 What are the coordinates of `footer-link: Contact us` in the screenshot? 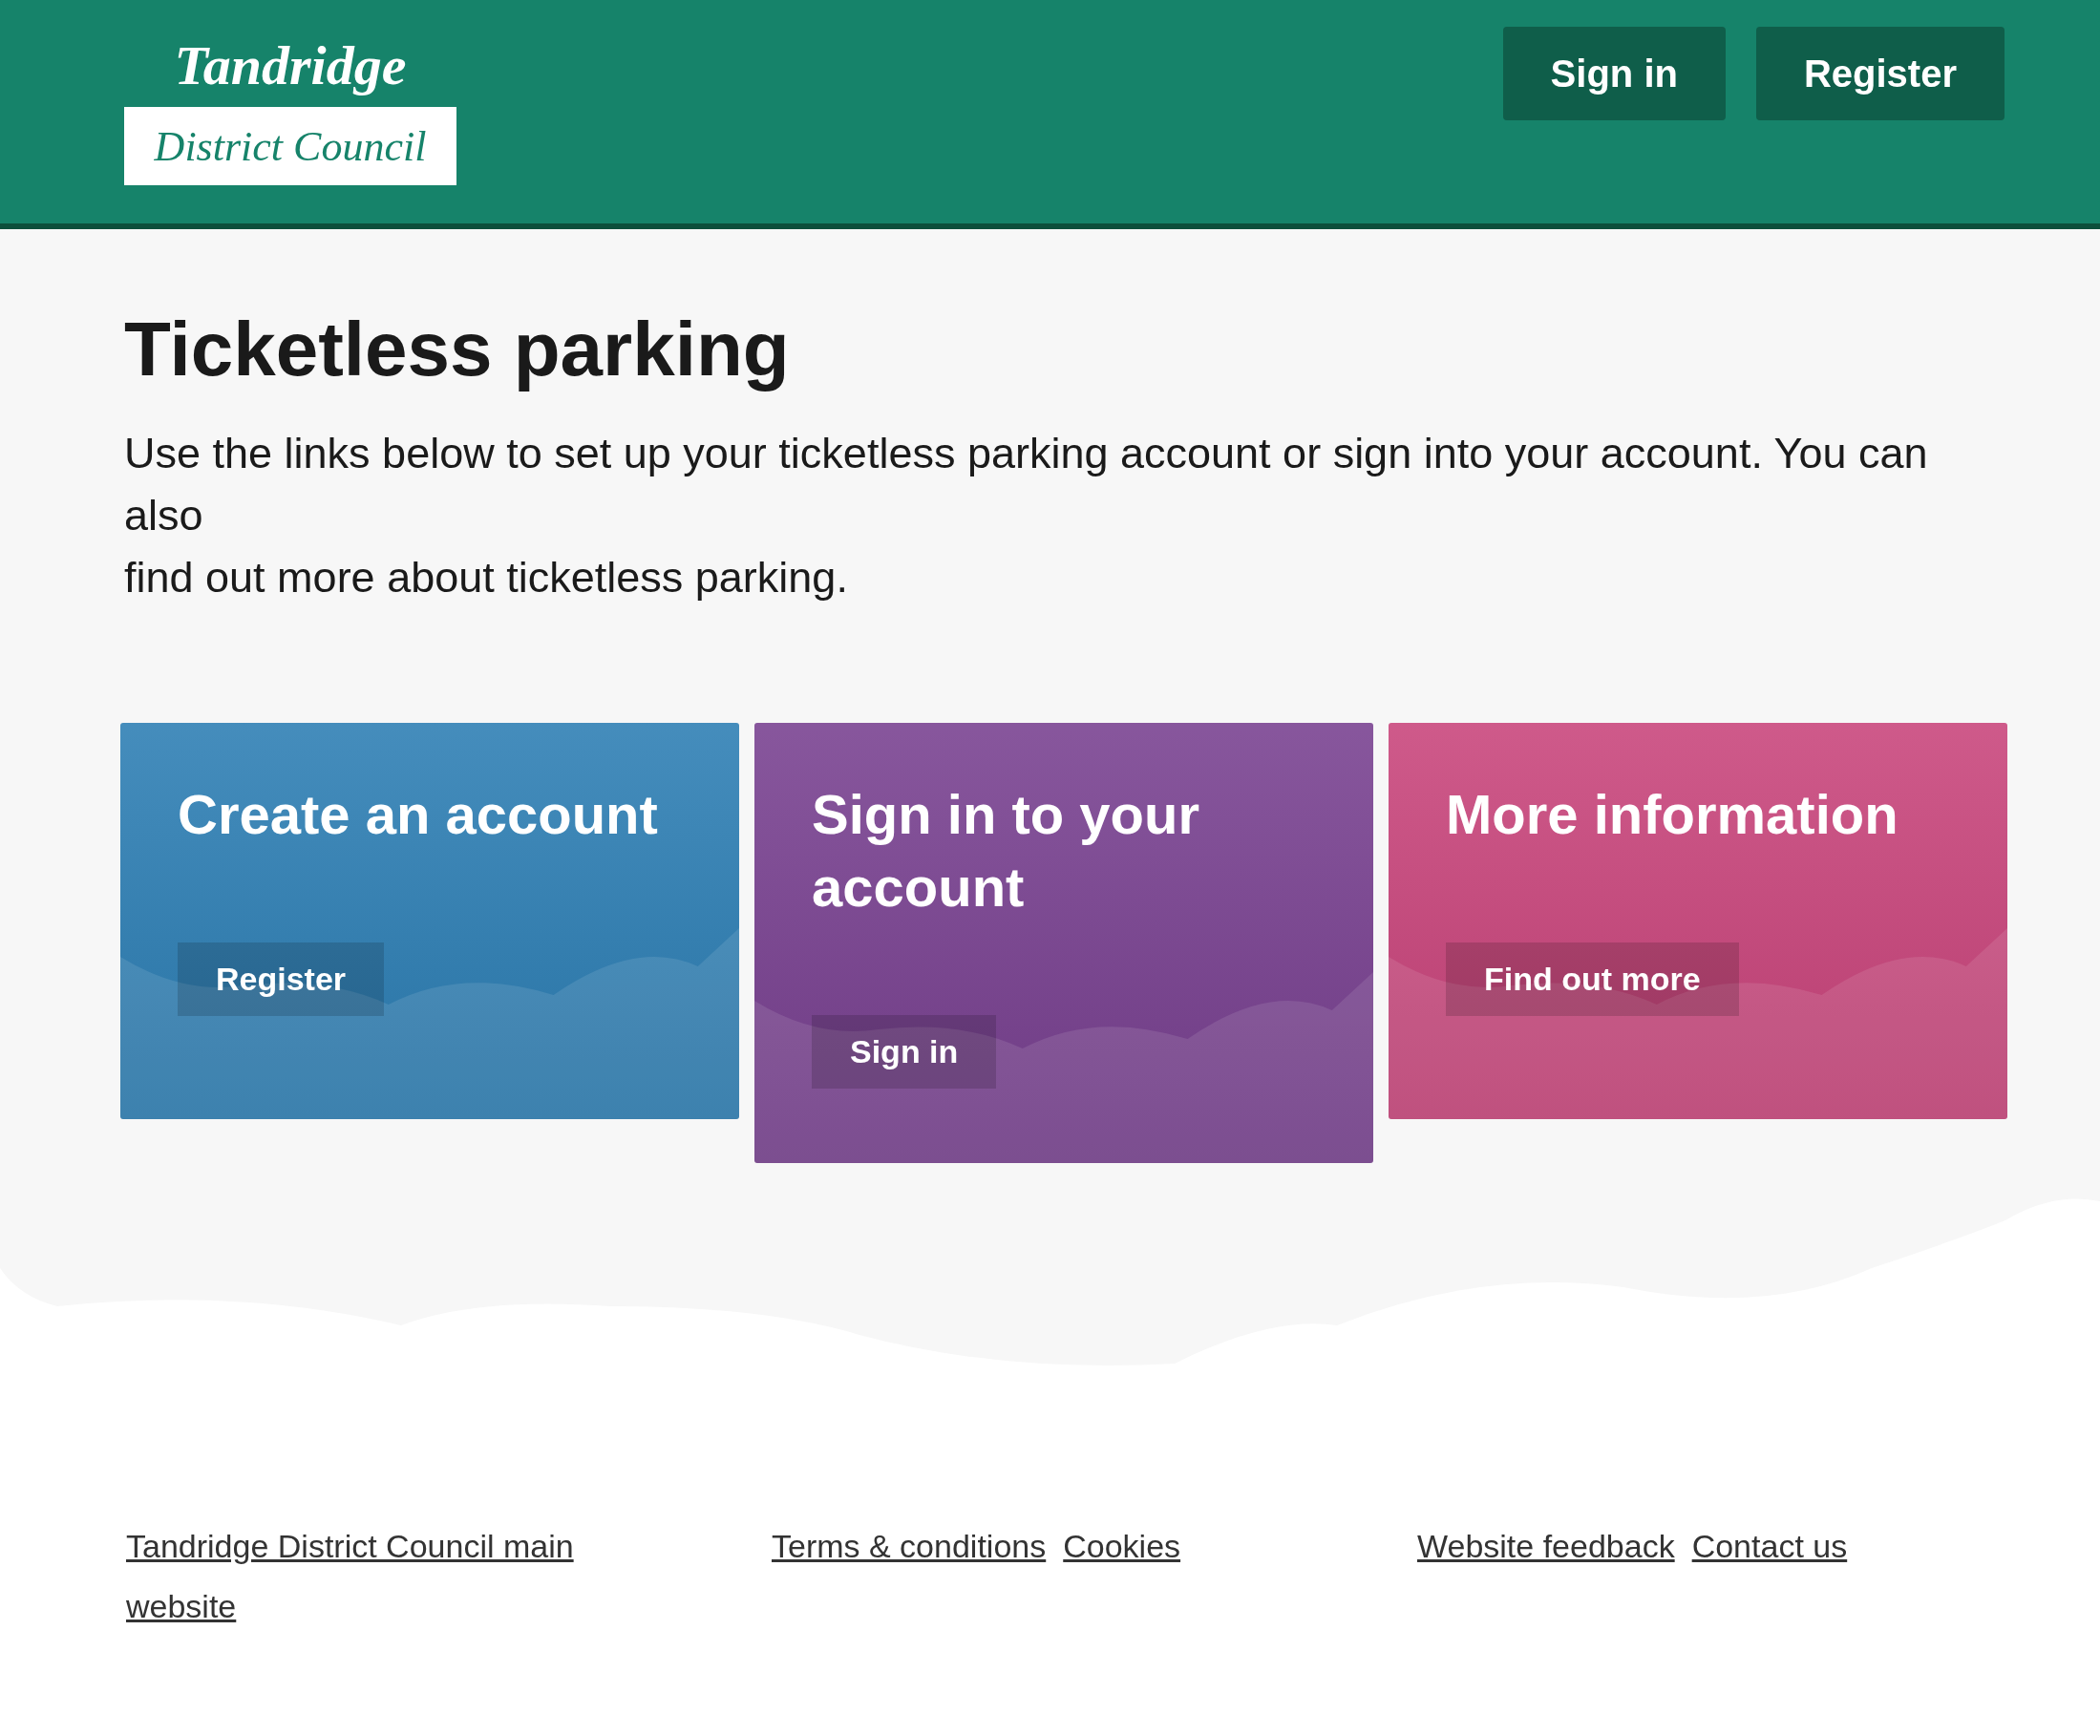 It's located at (1769, 1546).